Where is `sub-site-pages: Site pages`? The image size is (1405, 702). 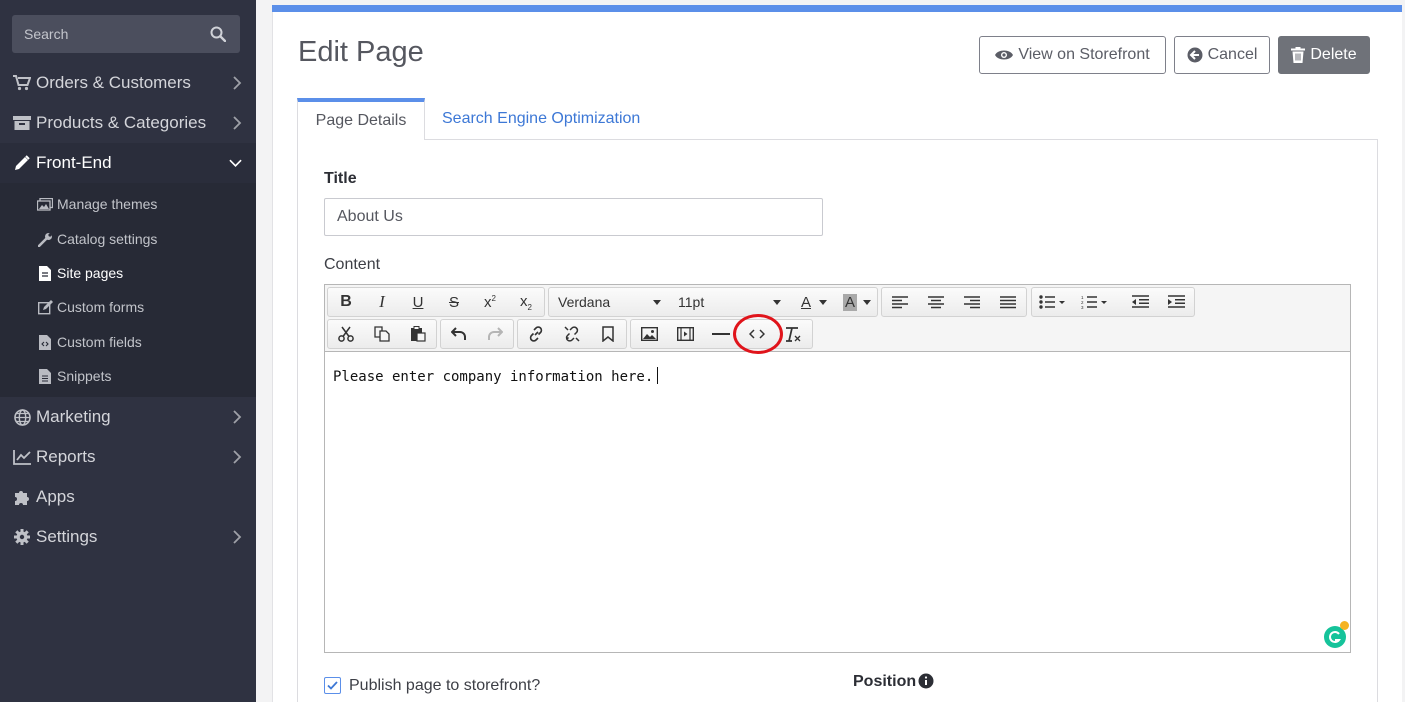 sub-site-pages: Site pages is located at coordinates (128, 273).